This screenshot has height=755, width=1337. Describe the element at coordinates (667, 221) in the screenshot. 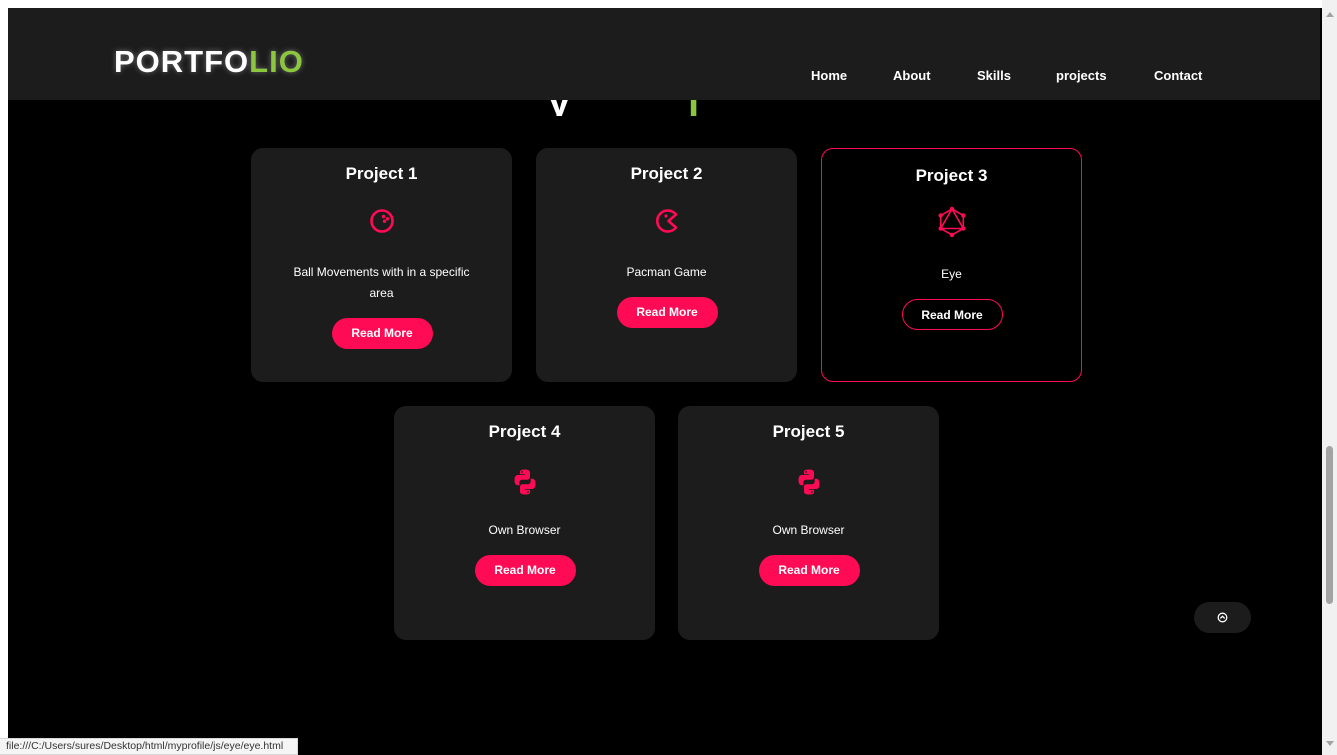

I see `pacman-icon` at that location.